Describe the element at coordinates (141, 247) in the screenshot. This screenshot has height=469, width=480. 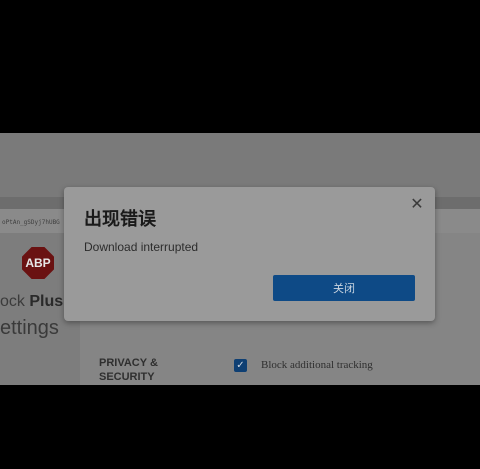
I see `dialog-message: Download interrupted` at that location.